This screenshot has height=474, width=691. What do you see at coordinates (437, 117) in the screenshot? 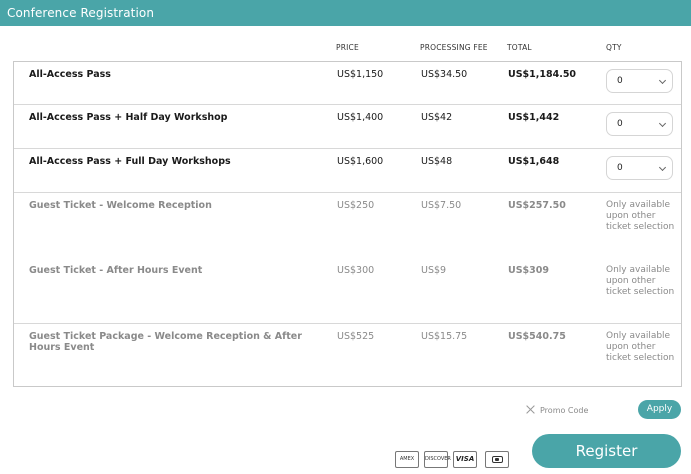
I see `ticket-processing-fee: US$42` at bounding box center [437, 117].